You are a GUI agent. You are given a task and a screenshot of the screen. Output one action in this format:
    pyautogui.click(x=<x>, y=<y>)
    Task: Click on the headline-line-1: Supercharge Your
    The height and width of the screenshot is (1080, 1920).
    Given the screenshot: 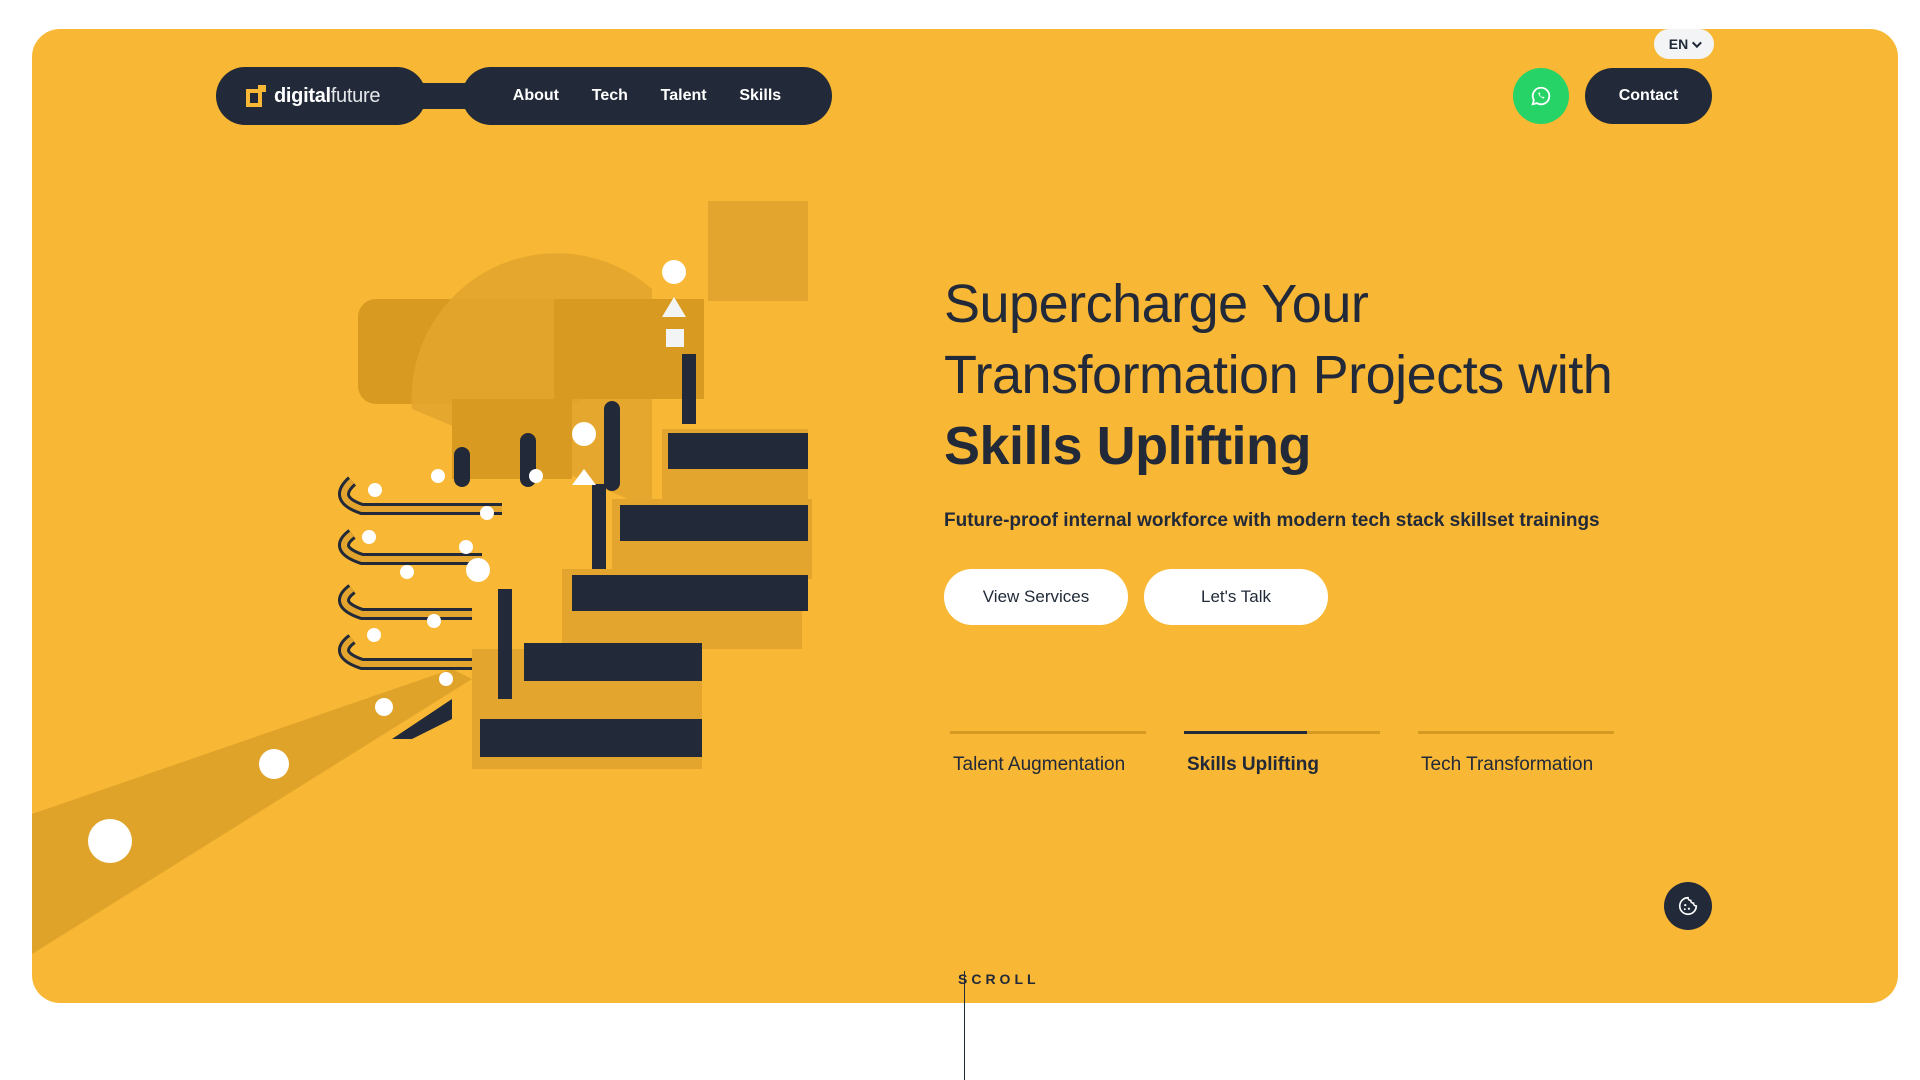 What is the action you would take?
    pyautogui.click(x=1156, y=304)
    